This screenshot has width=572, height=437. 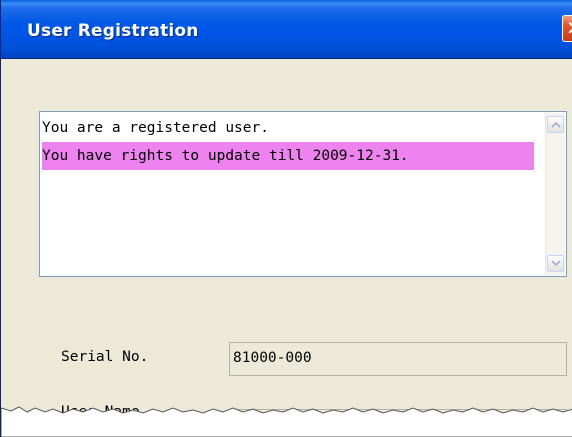 I want to click on chevron-up-icon, so click(x=556, y=124).